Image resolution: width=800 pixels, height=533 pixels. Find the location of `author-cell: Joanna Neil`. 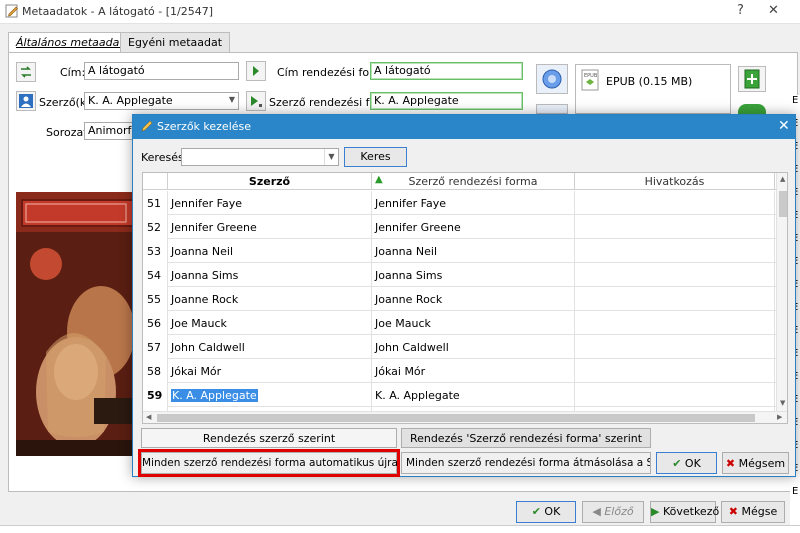

author-cell: Joanna Neil is located at coordinates (270, 251).